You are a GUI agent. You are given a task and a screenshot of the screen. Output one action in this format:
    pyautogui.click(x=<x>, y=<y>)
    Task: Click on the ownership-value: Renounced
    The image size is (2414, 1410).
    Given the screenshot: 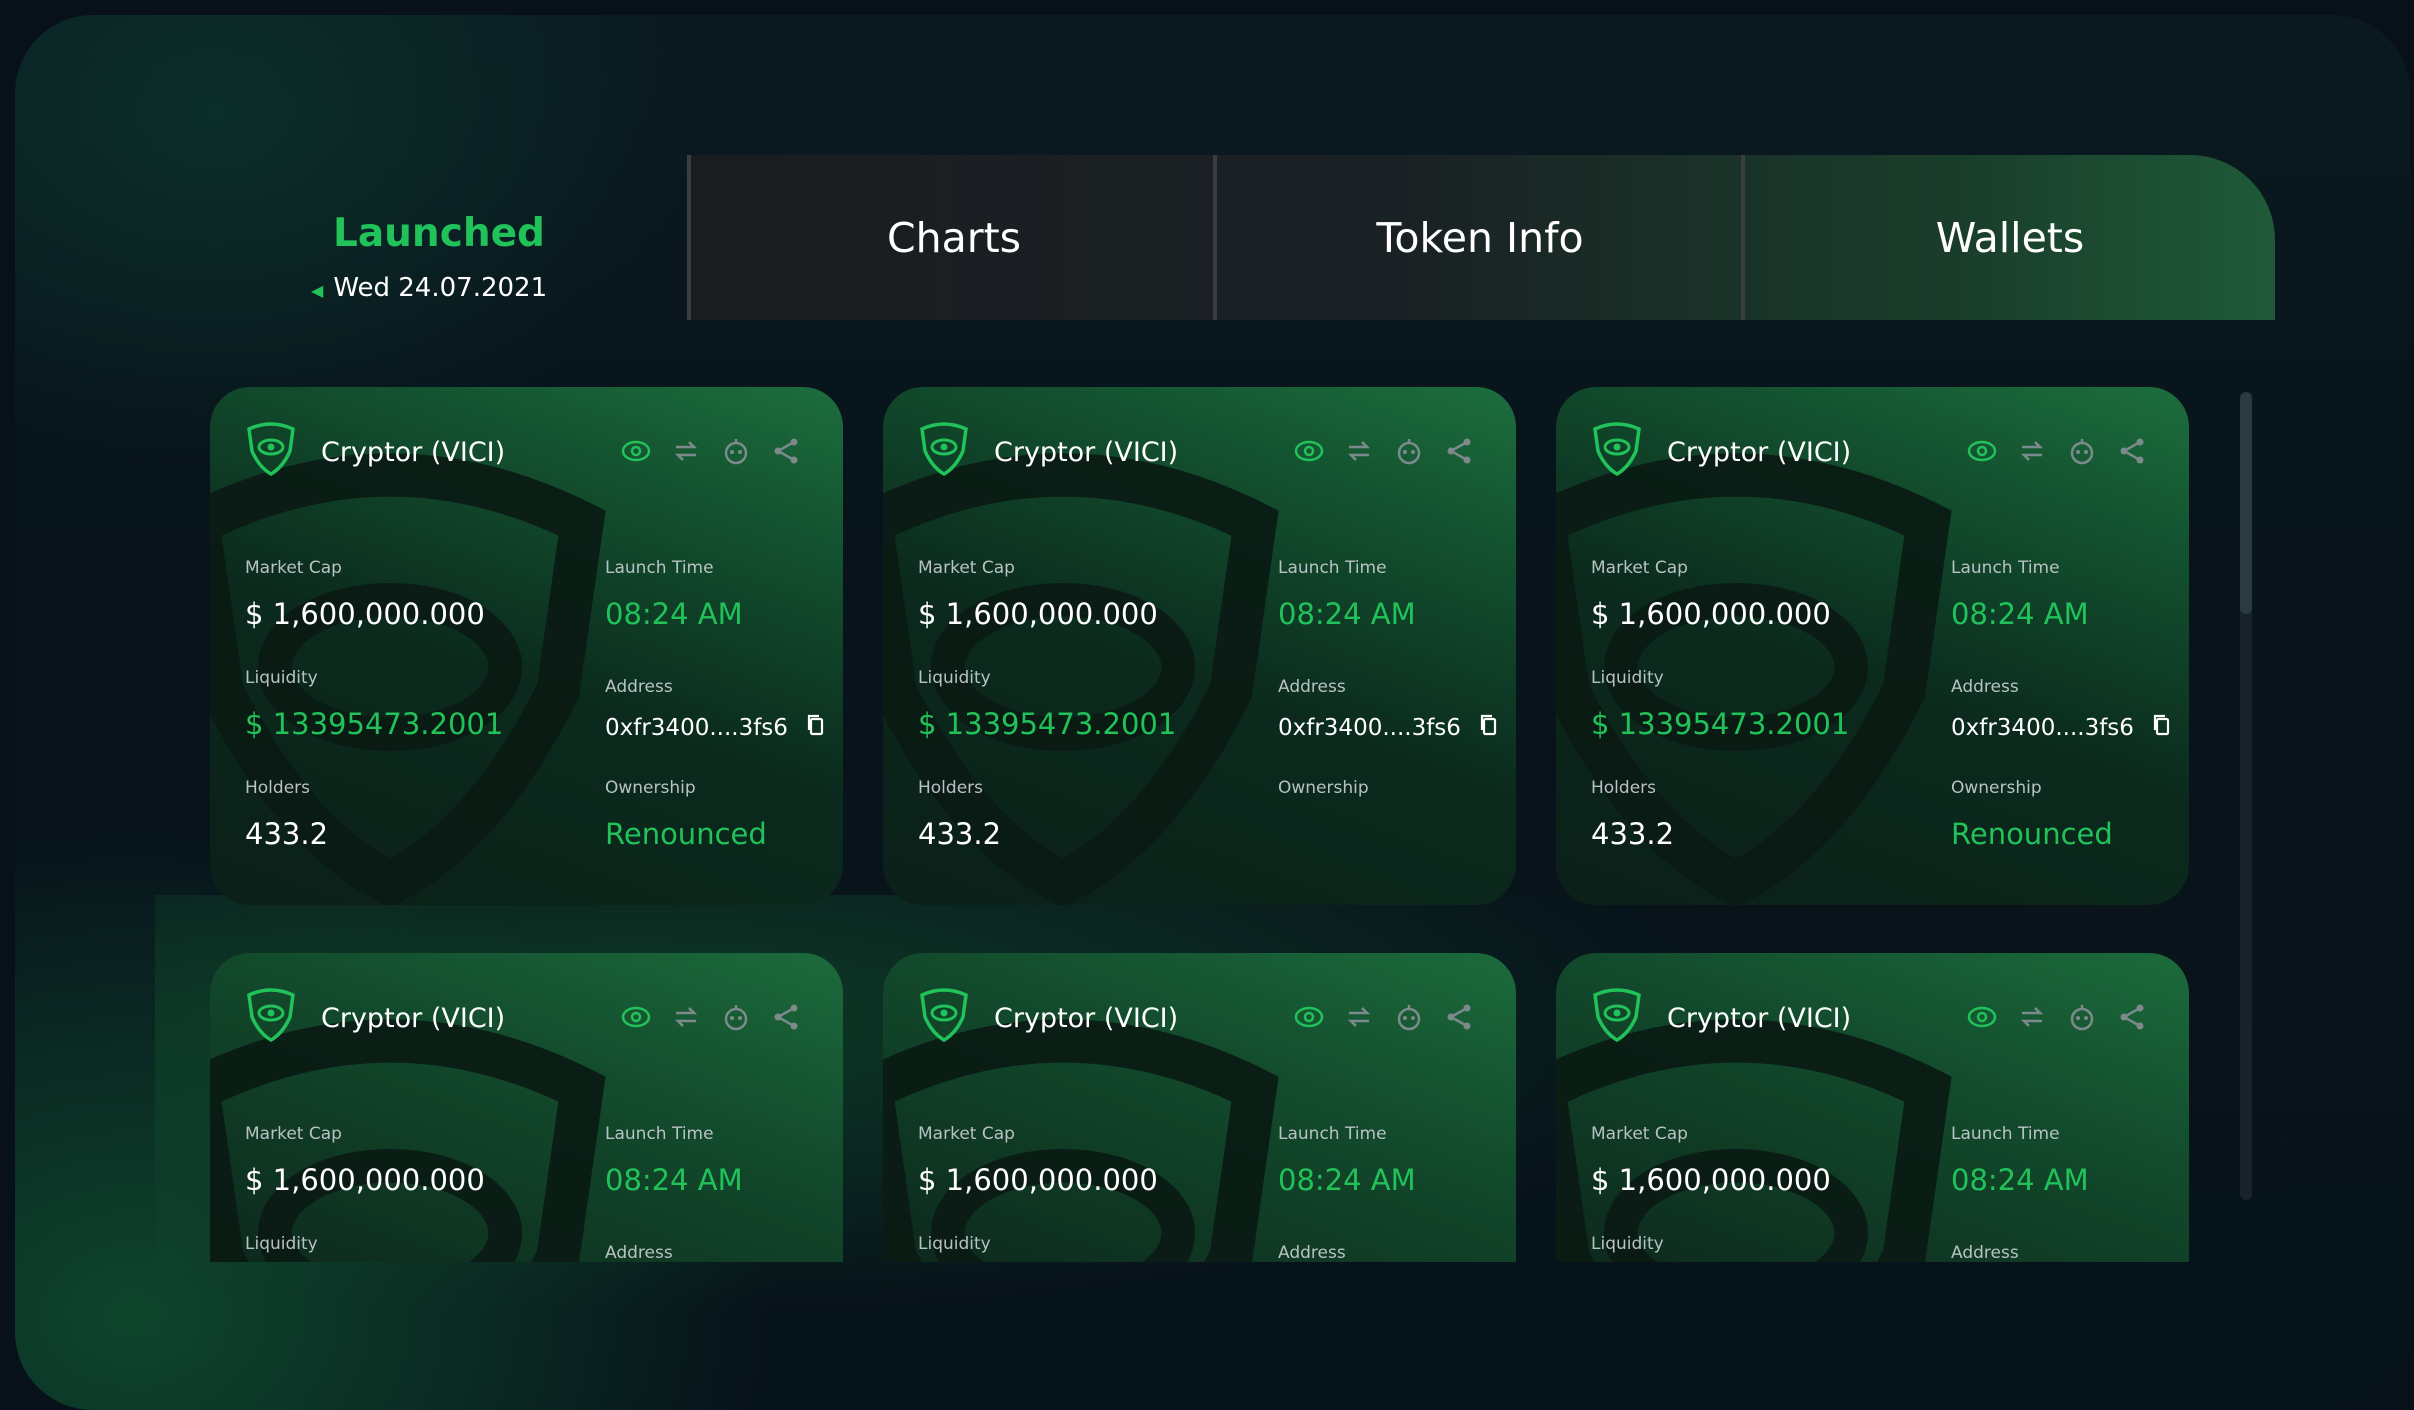 What is the action you would take?
    pyautogui.click(x=2032, y=834)
    